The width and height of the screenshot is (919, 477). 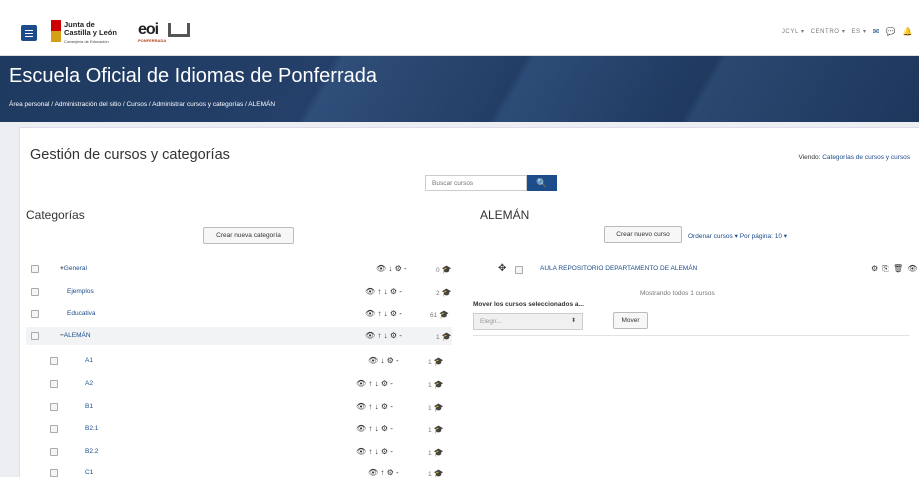 I want to click on search-button: 🔍, so click(x=542, y=183).